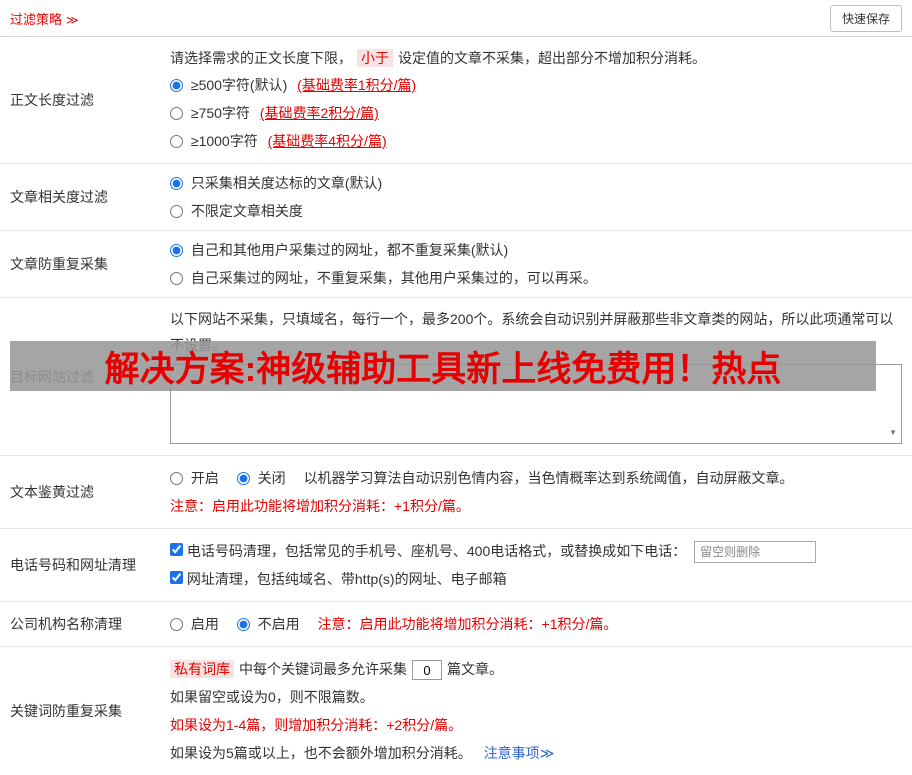  I want to click on notice-link-text: 注意事项, so click(511, 753).